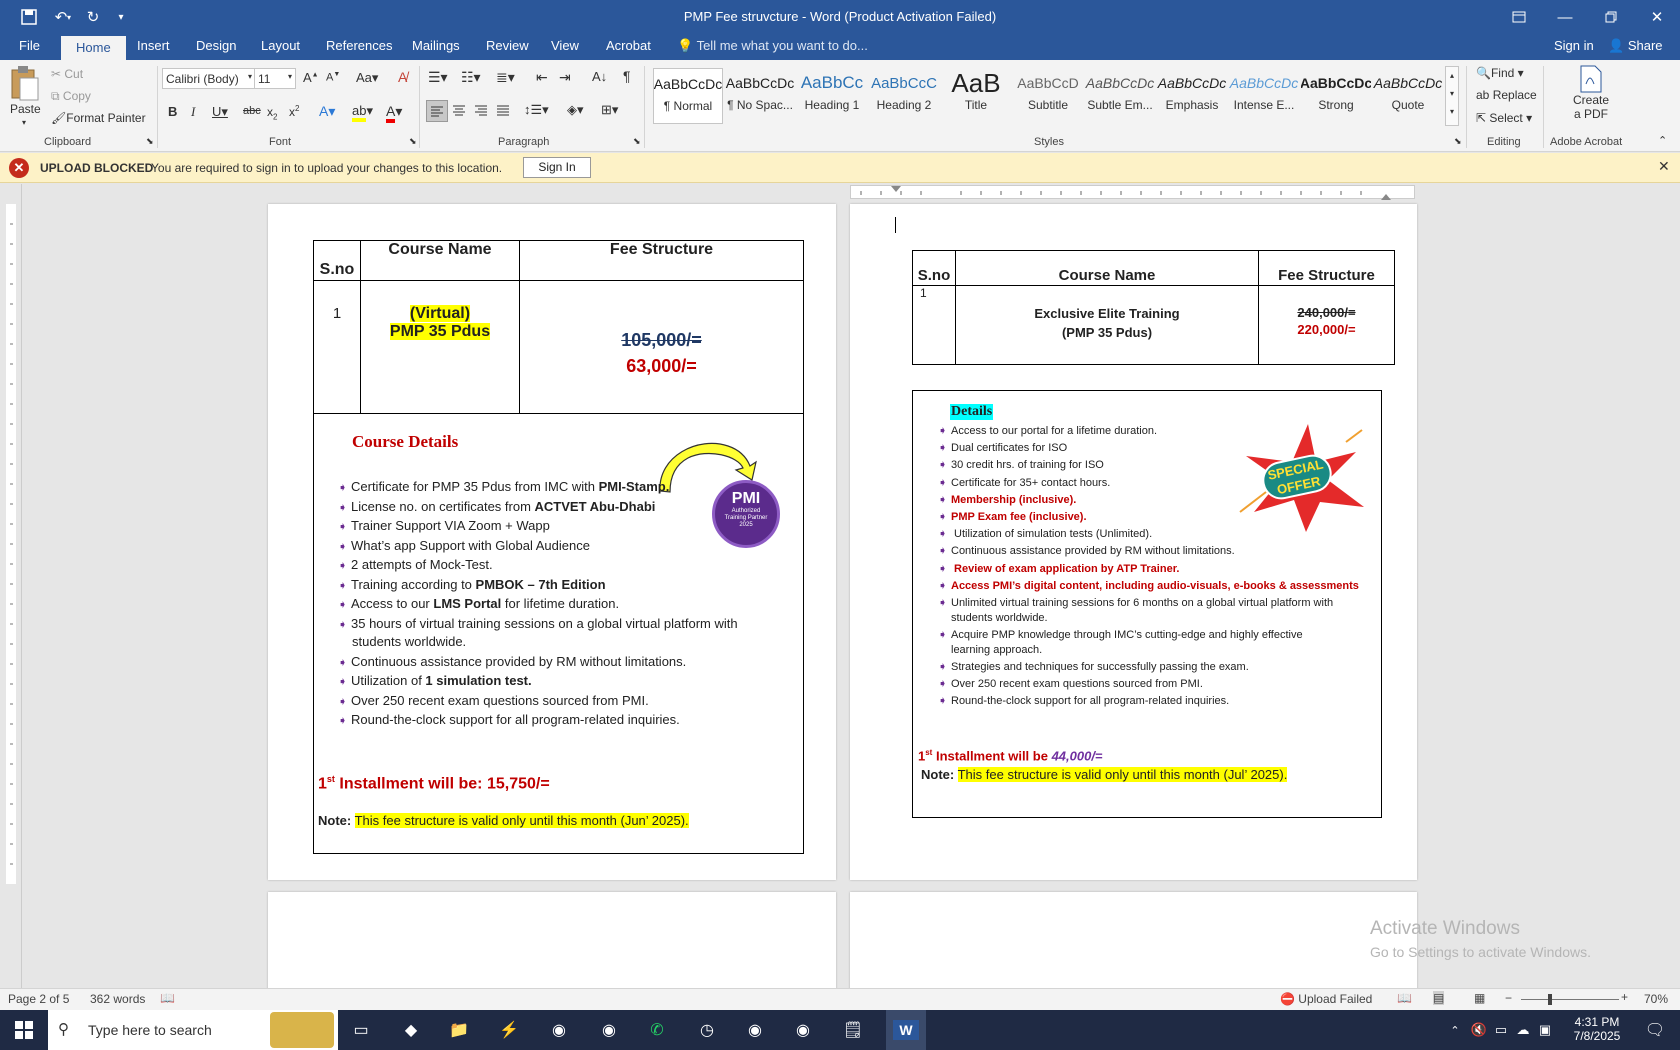 Image resolution: width=1680 pixels, height=1050 pixels. Describe the element at coordinates (193, 1030) in the screenshot. I see `search-box: ⚲ Type here to search` at that location.